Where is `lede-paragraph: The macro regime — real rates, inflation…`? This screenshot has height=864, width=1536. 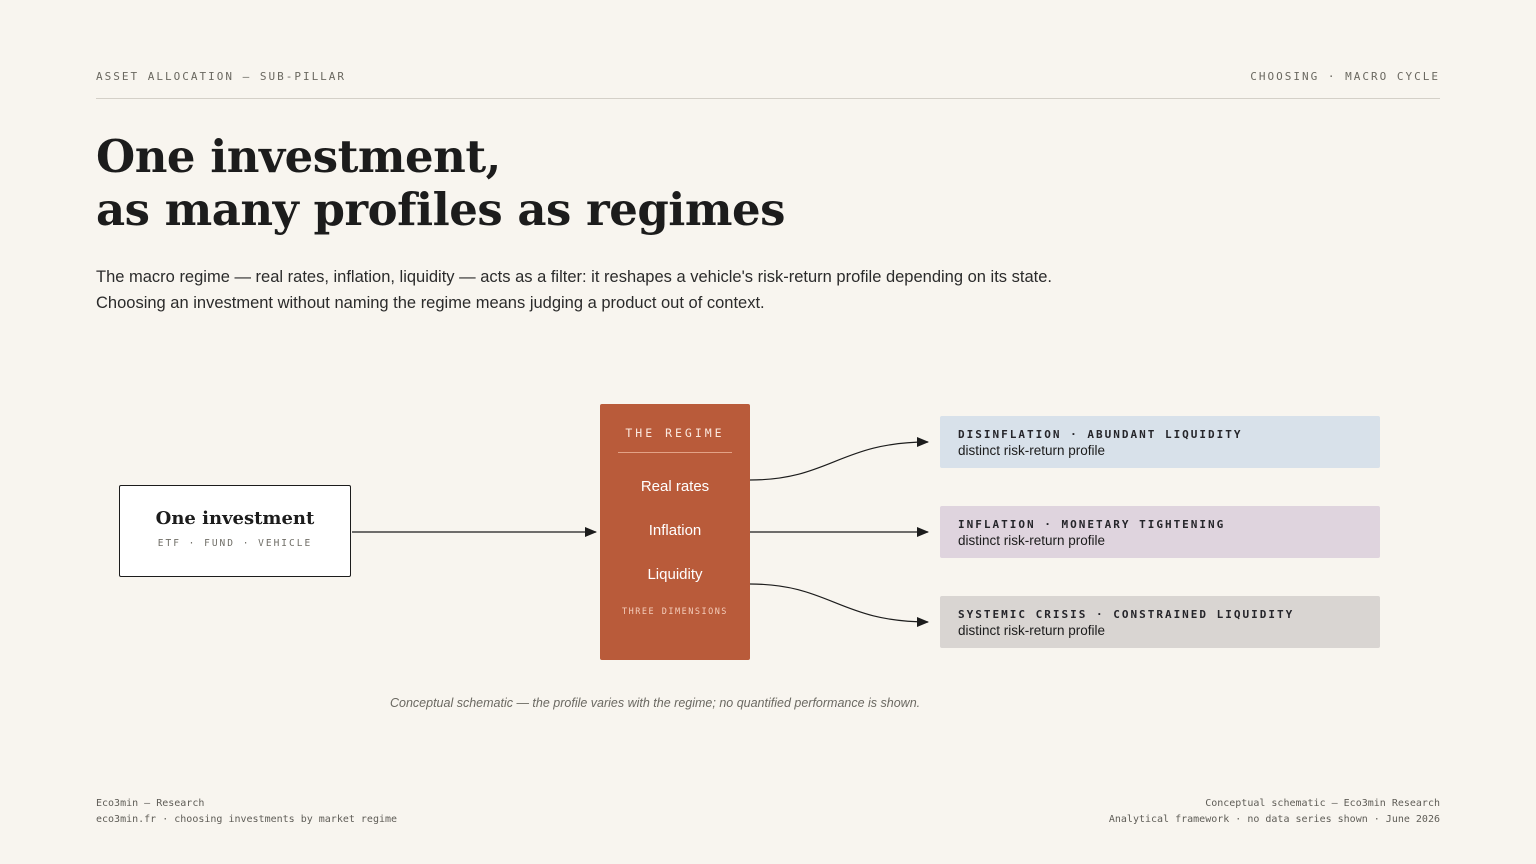
lede-paragraph: The macro regime — real rates, inflation… is located at coordinates (696, 290).